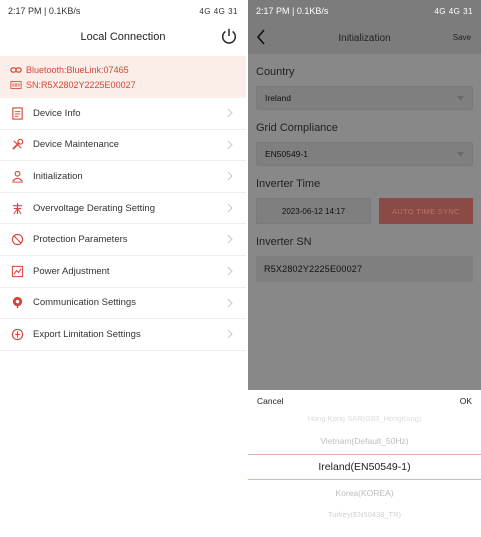 The width and height of the screenshot is (481, 537). I want to click on menu-item-label: Protection Parameters, so click(80, 240).